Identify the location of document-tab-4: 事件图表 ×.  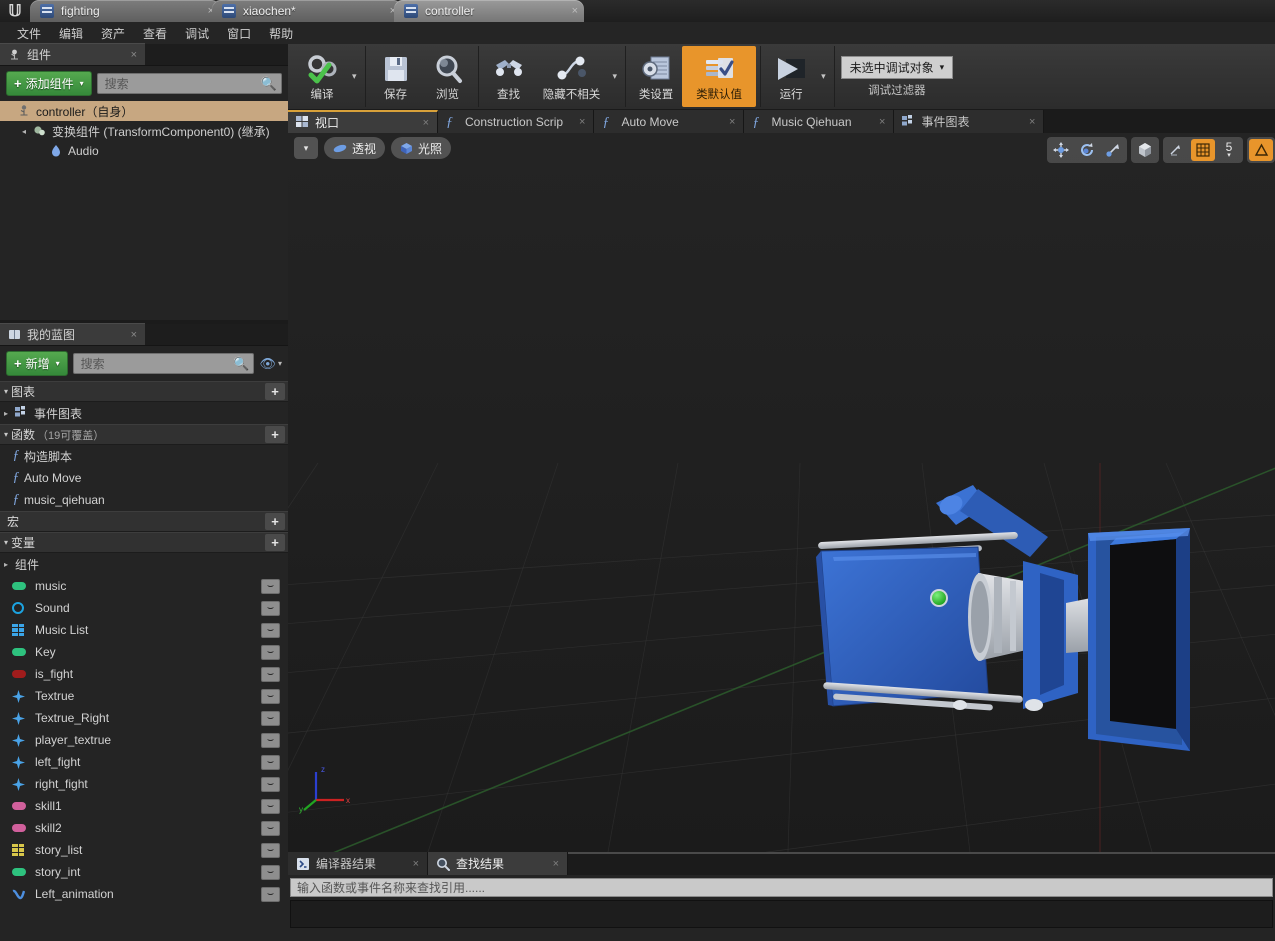
(969, 121).